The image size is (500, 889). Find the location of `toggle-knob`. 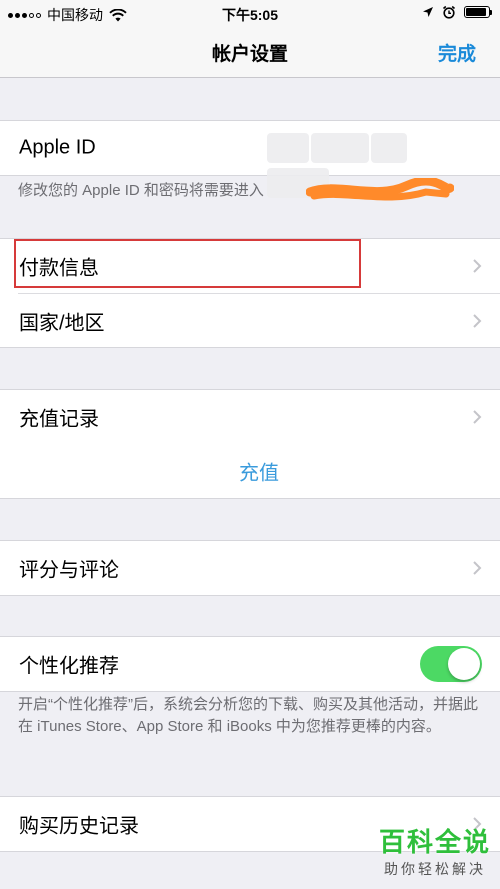

toggle-knob is located at coordinates (464, 664).